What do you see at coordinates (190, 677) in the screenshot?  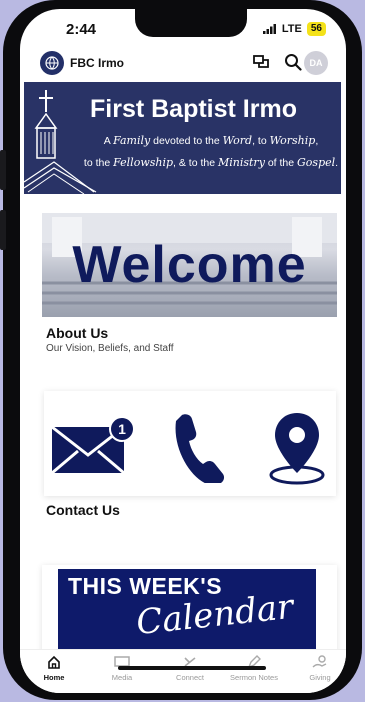 I see `tab-label: Connect` at bounding box center [190, 677].